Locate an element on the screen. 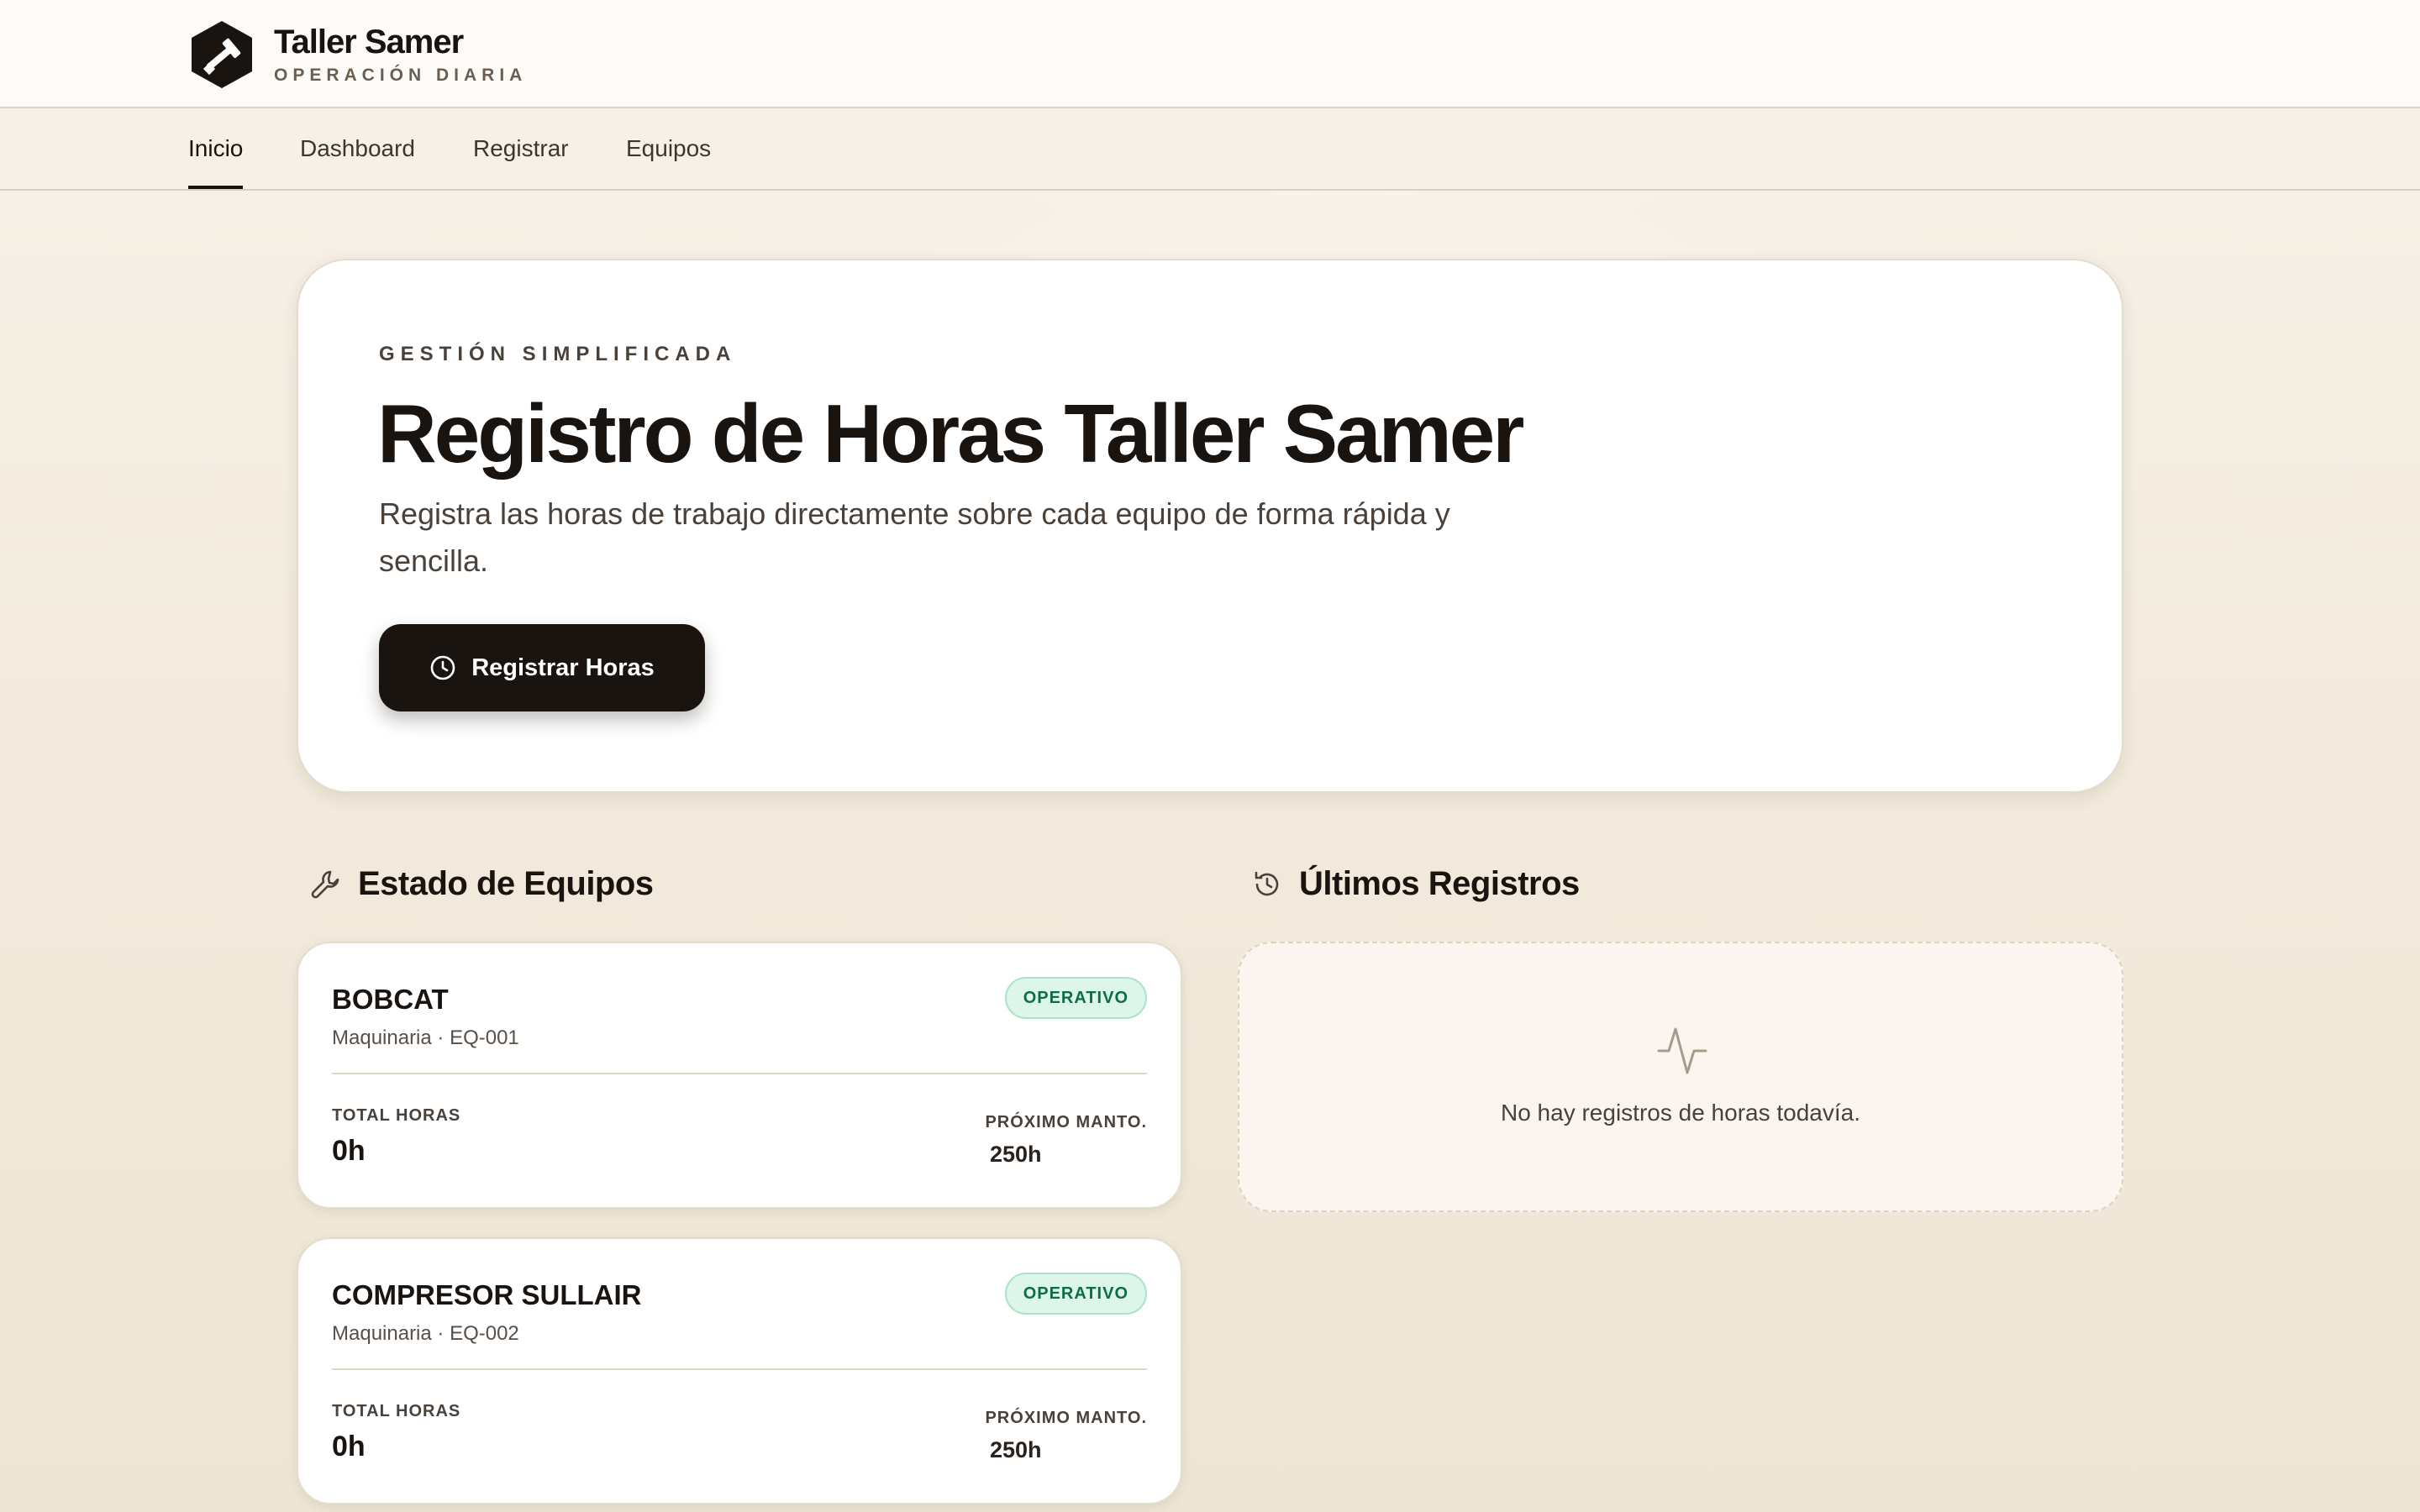 The width and height of the screenshot is (2420, 1512). equipment-section-label: Estado de Equipos is located at coordinates (506, 883).